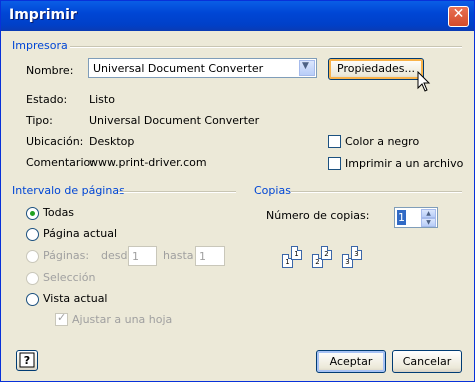  What do you see at coordinates (135, 256) in the screenshot?
I see `from-page-value: 1` at bounding box center [135, 256].